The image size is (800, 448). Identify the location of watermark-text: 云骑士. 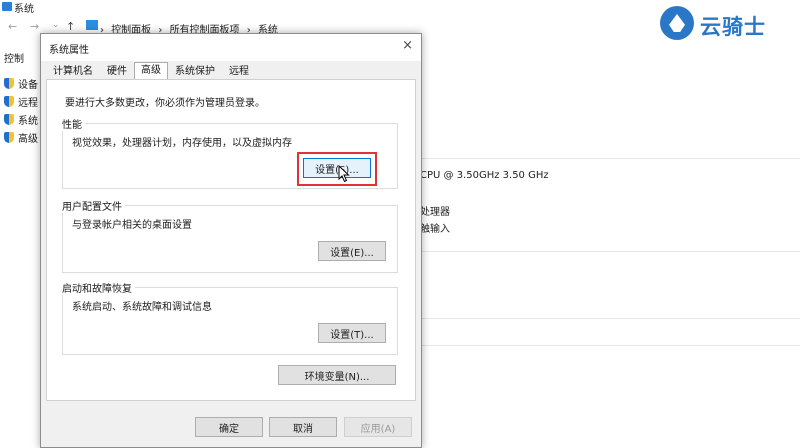
(733, 27).